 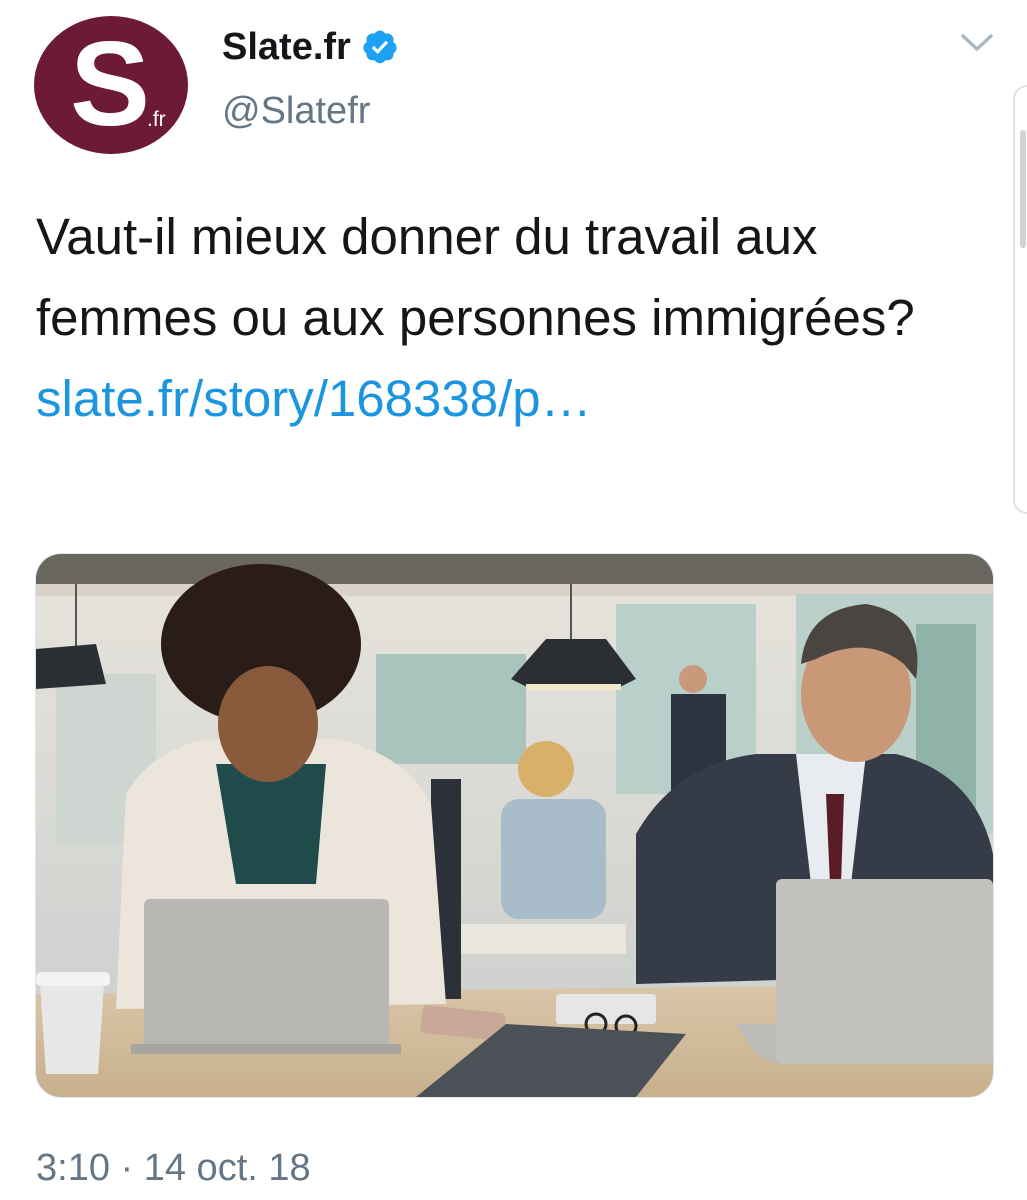 What do you see at coordinates (286, 47) in the screenshot?
I see `author-display-name: Slate.fr` at bounding box center [286, 47].